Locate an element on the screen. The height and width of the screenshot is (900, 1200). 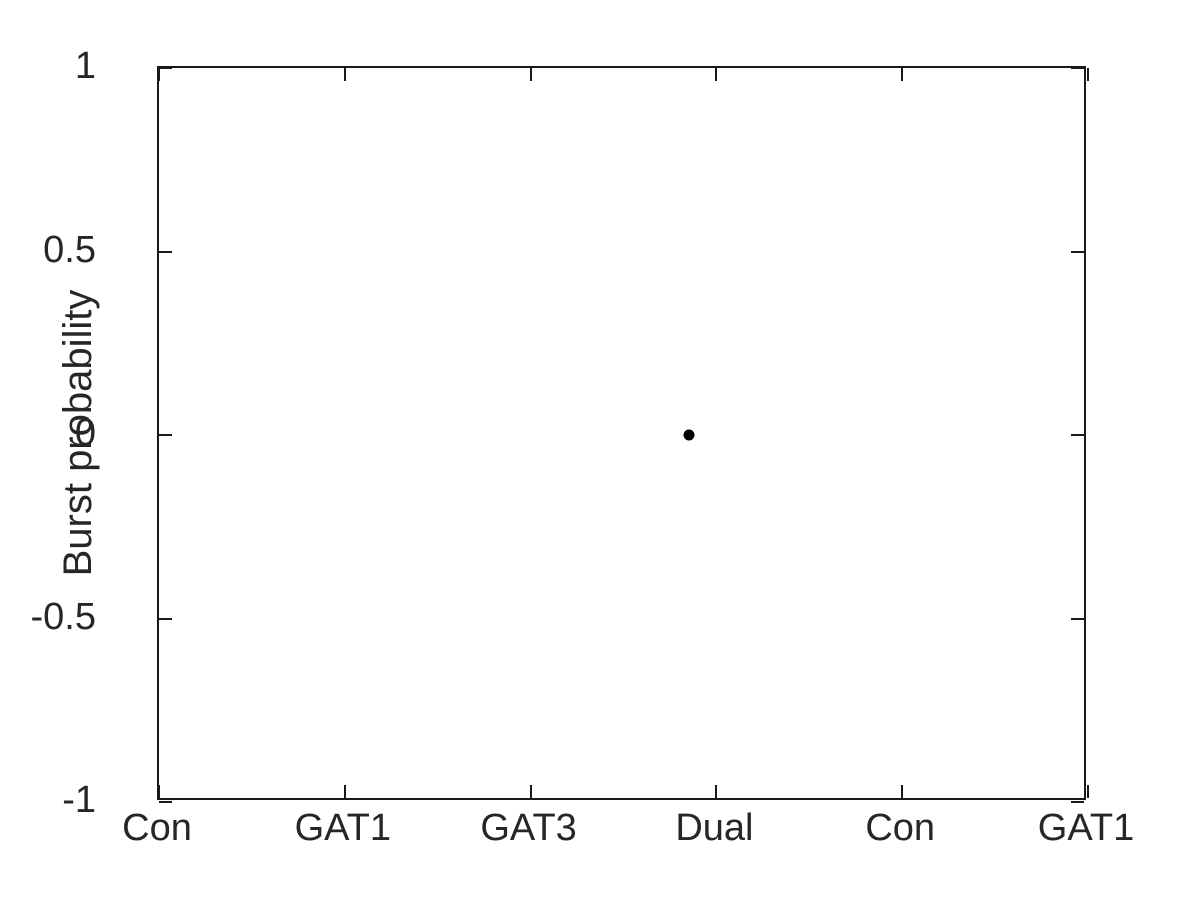
y-tick-label: -1 is located at coordinates (79, 800).